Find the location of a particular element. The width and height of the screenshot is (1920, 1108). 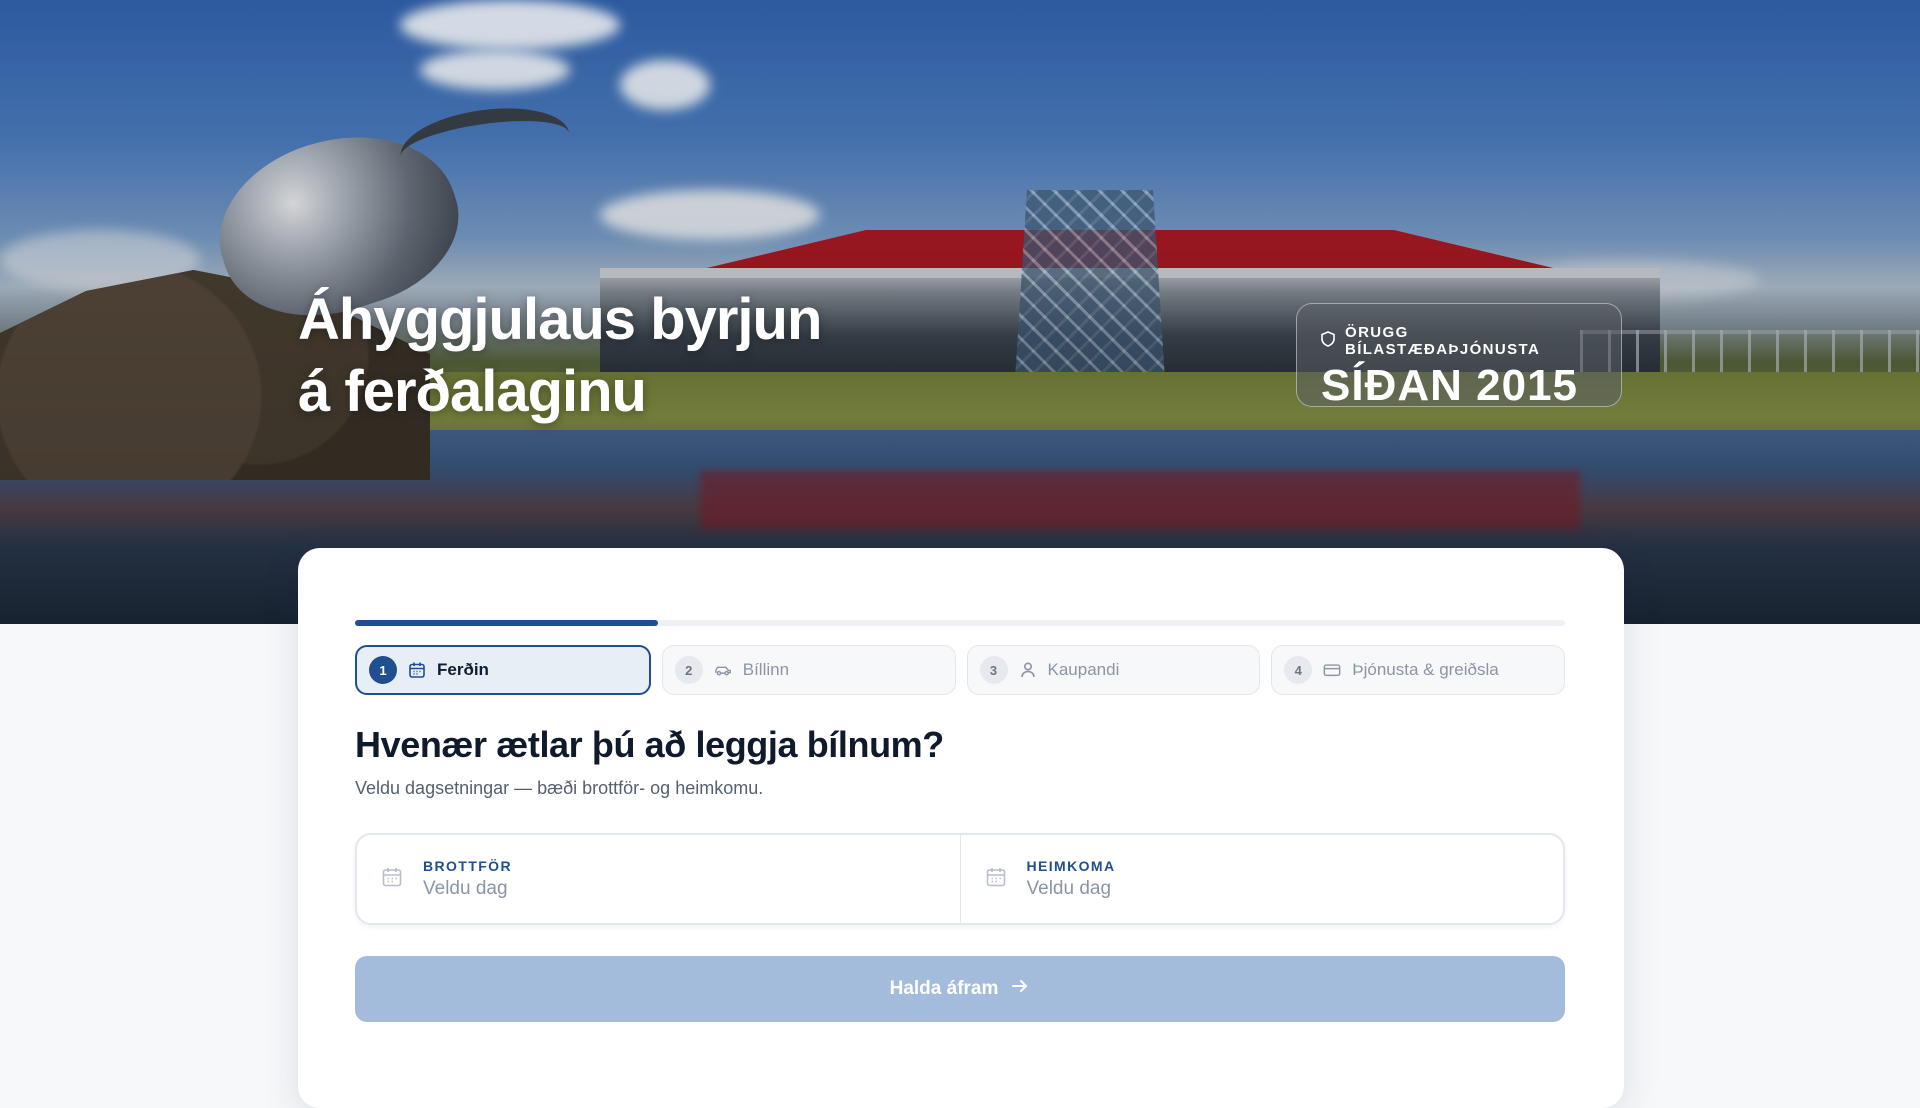

return-date-field: HEIMKOMA Veldu dag is located at coordinates (1261, 879).